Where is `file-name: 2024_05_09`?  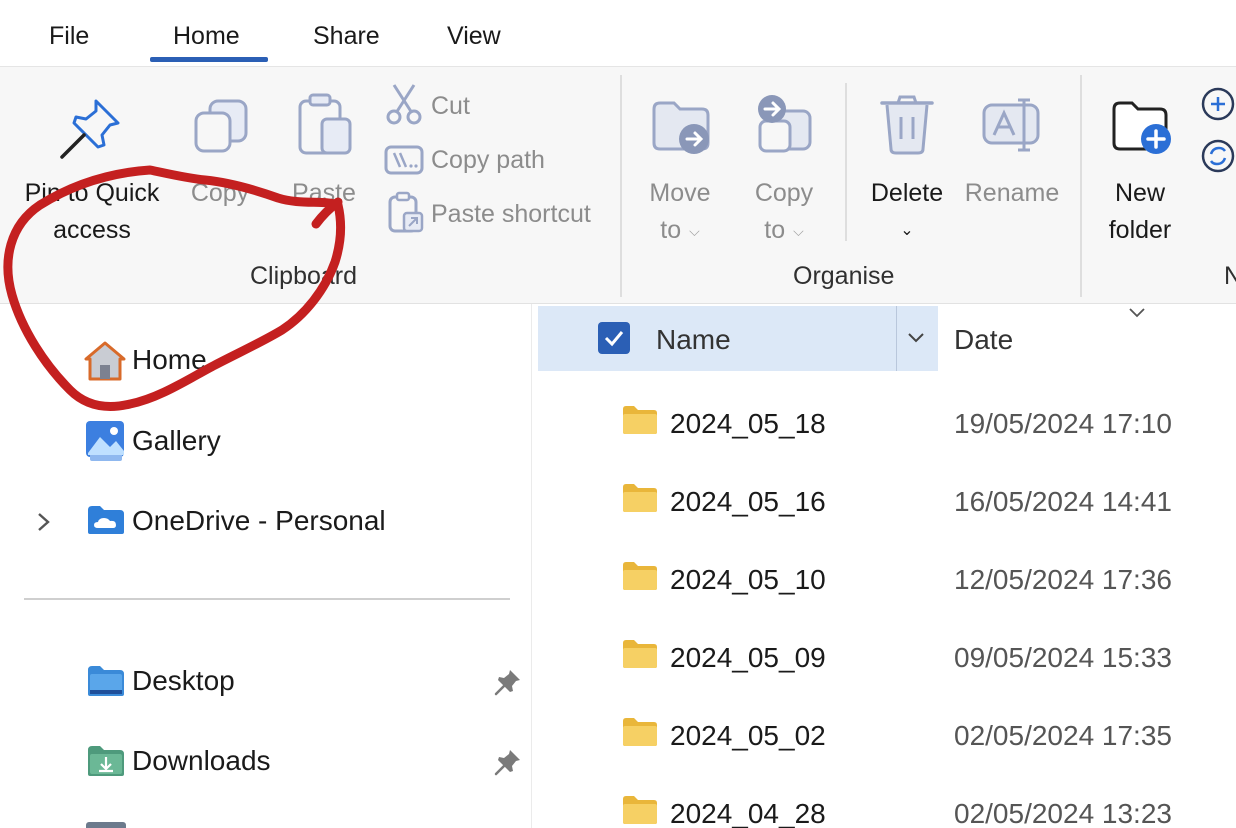 file-name: 2024_05_09 is located at coordinates (748, 657).